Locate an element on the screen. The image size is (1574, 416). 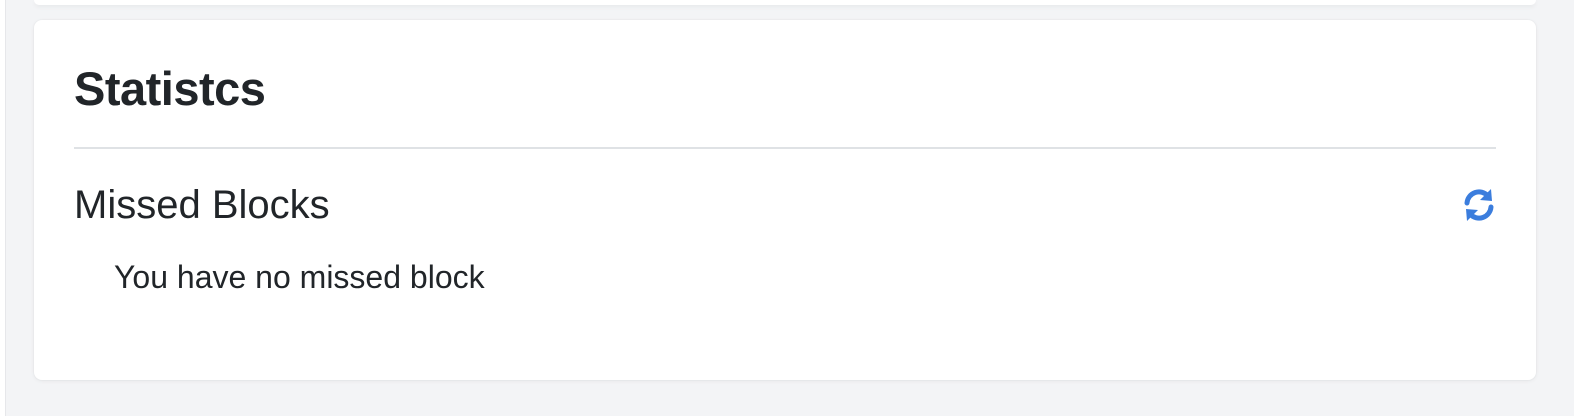
divider is located at coordinates (785, 148).